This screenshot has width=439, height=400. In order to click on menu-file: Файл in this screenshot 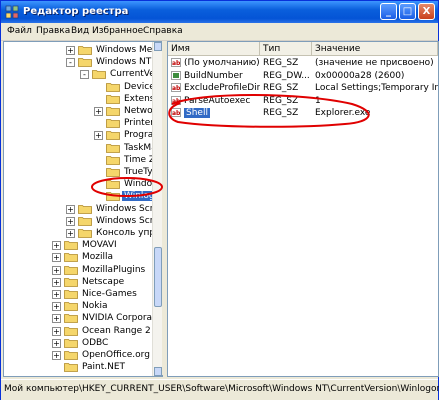, I will do `click(19, 31)`.